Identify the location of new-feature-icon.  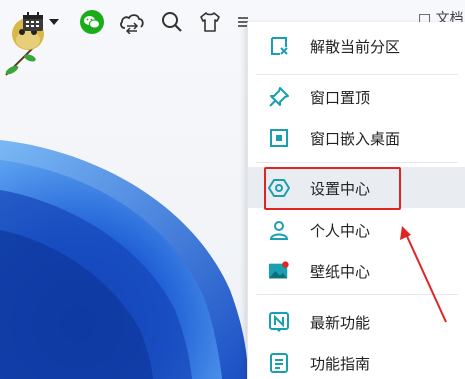
(279, 322).